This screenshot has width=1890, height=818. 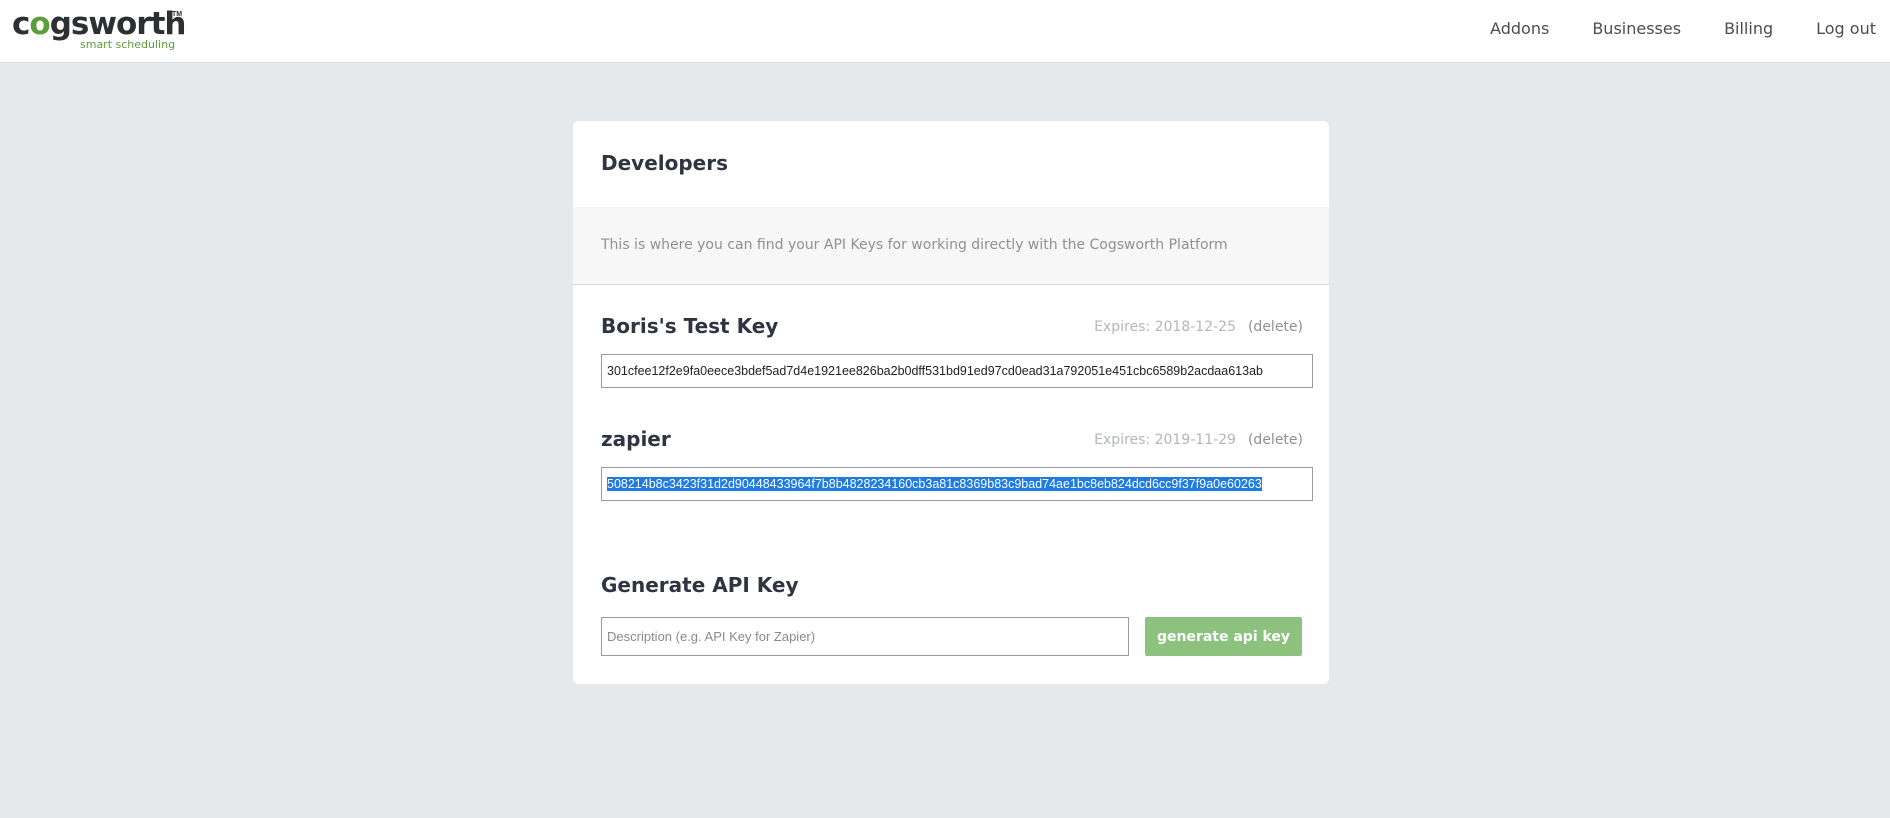 What do you see at coordinates (1165, 440) in the screenshot?
I see `api-key-expiry: Expires: 2019-11-29` at bounding box center [1165, 440].